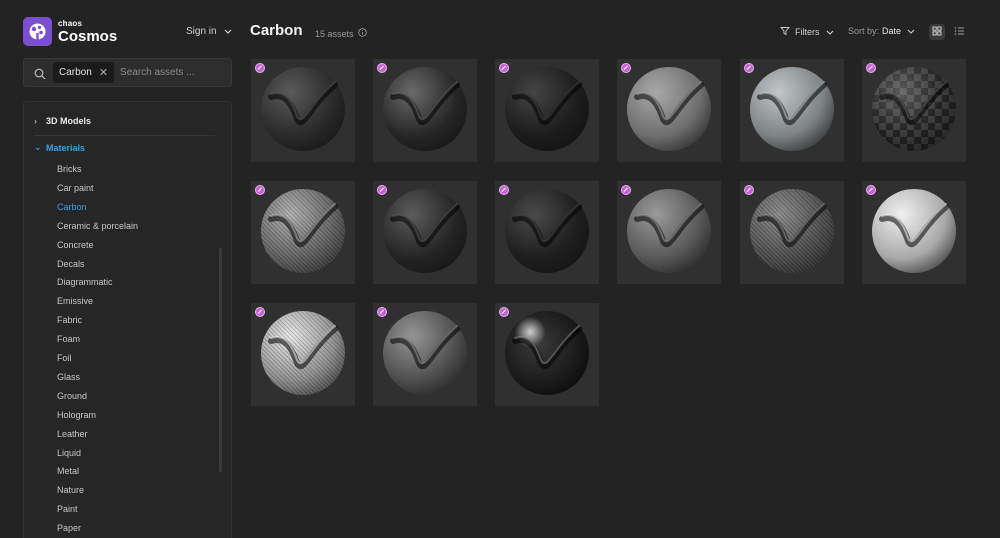 This screenshot has width=1000, height=538. I want to click on list-view-button, so click(959, 32).